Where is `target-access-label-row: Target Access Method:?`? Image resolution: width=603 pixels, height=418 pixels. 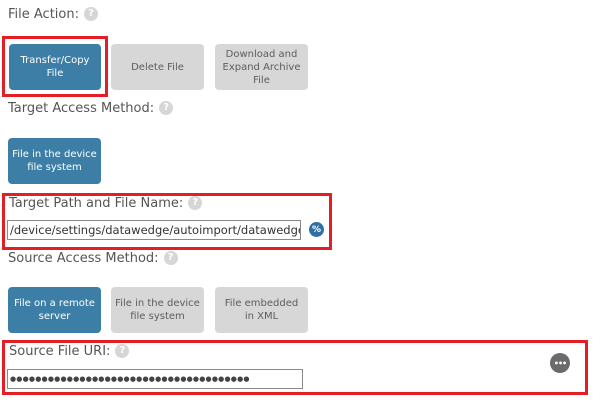
target-access-label-row: Target Access Method:? is located at coordinates (91, 108).